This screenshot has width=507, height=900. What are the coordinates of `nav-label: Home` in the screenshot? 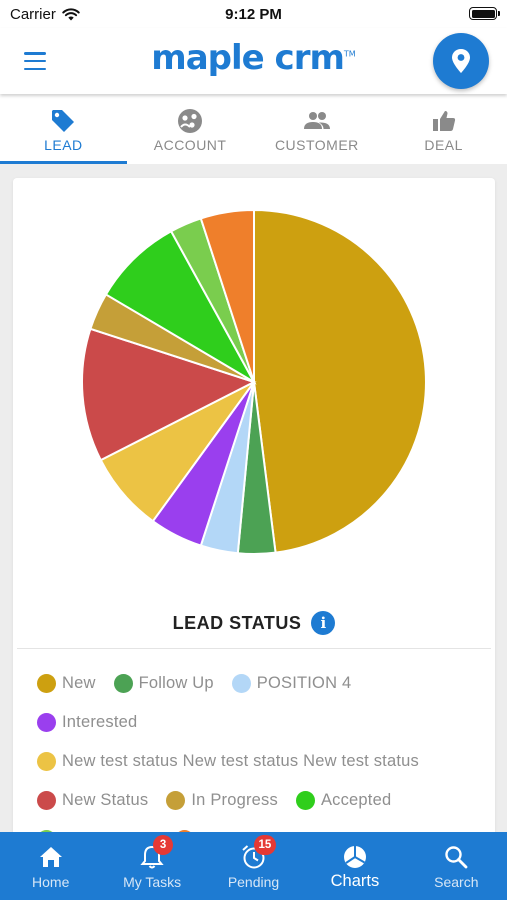 It's located at (51, 882).